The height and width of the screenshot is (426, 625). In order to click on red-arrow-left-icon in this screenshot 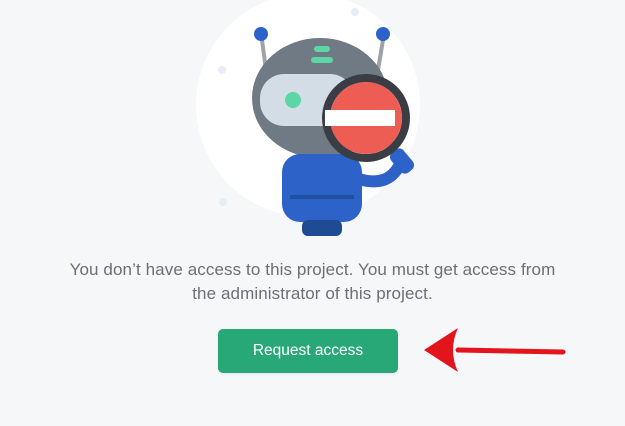, I will do `click(495, 350)`.